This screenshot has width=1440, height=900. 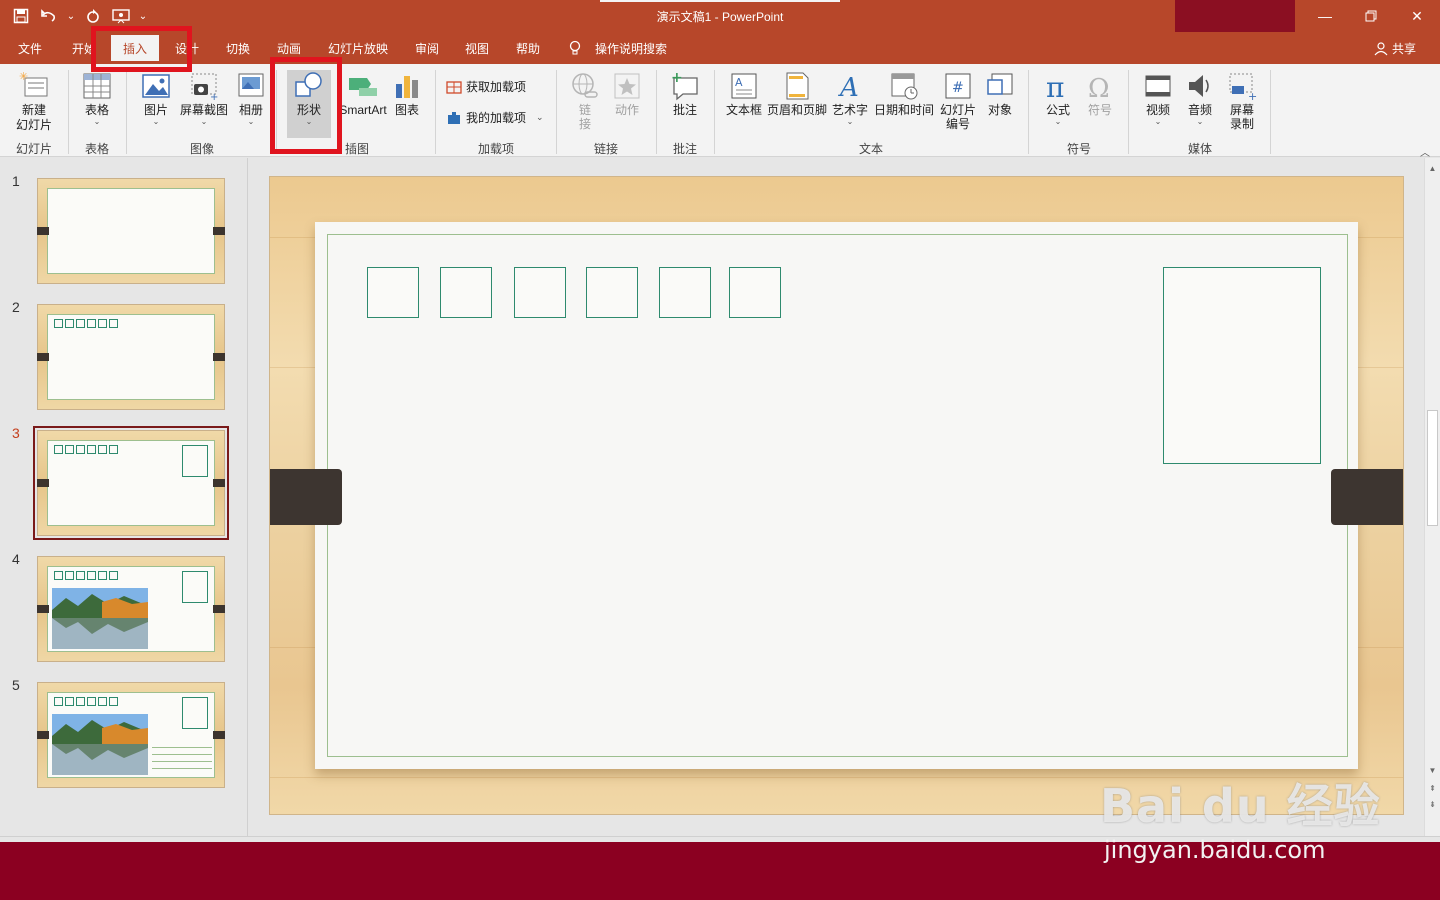 I want to click on symbol-button: Ω 符号, so click(x=1100, y=94).